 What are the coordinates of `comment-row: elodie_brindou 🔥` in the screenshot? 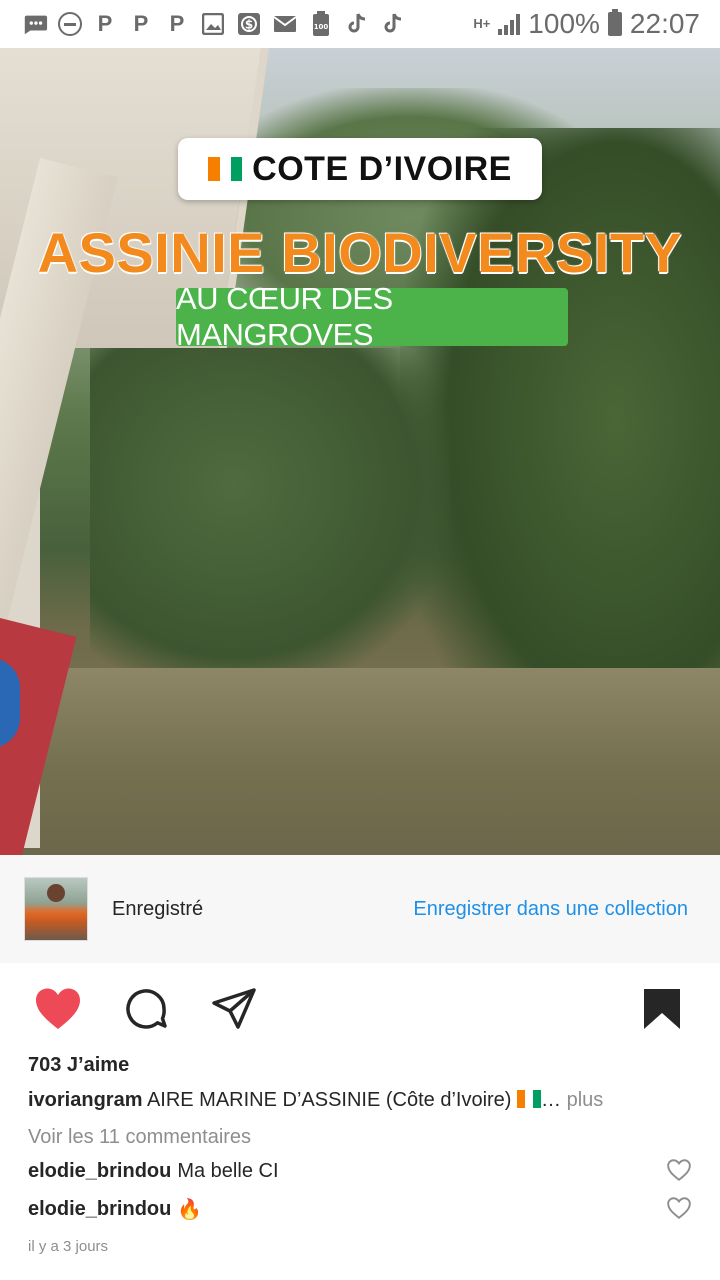 It's located at (360, 1209).